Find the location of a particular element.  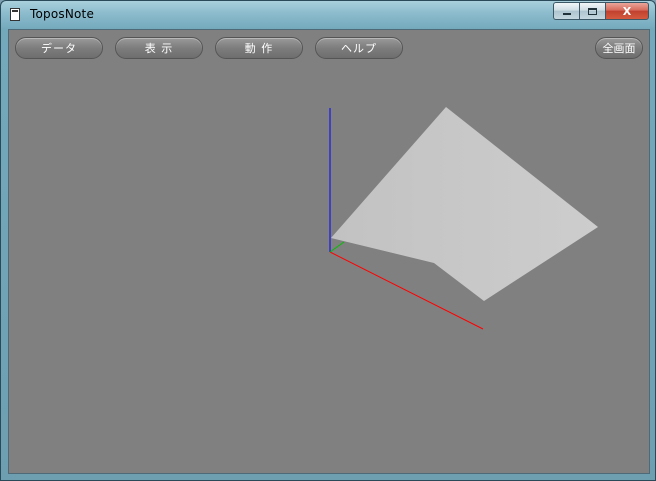

minimize-button is located at coordinates (566, 11).